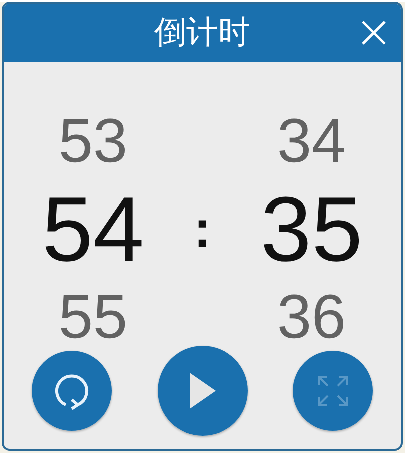 The height and width of the screenshot is (453, 405). Describe the element at coordinates (93, 230) in the screenshot. I see `current-number: 54` at that location.